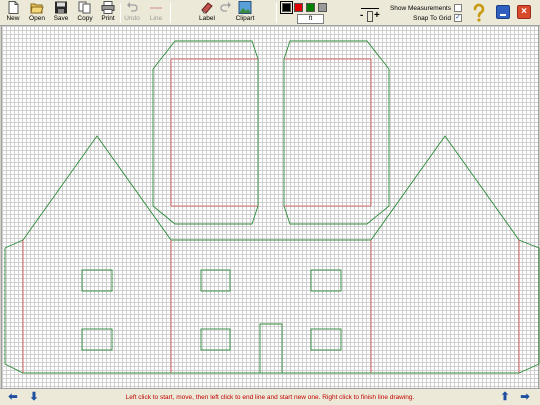 The height and width of the screenshot is (405, 540). Describe the element at coordinates (13, 18) in the screenshot. I see `new-label: New` at that location.